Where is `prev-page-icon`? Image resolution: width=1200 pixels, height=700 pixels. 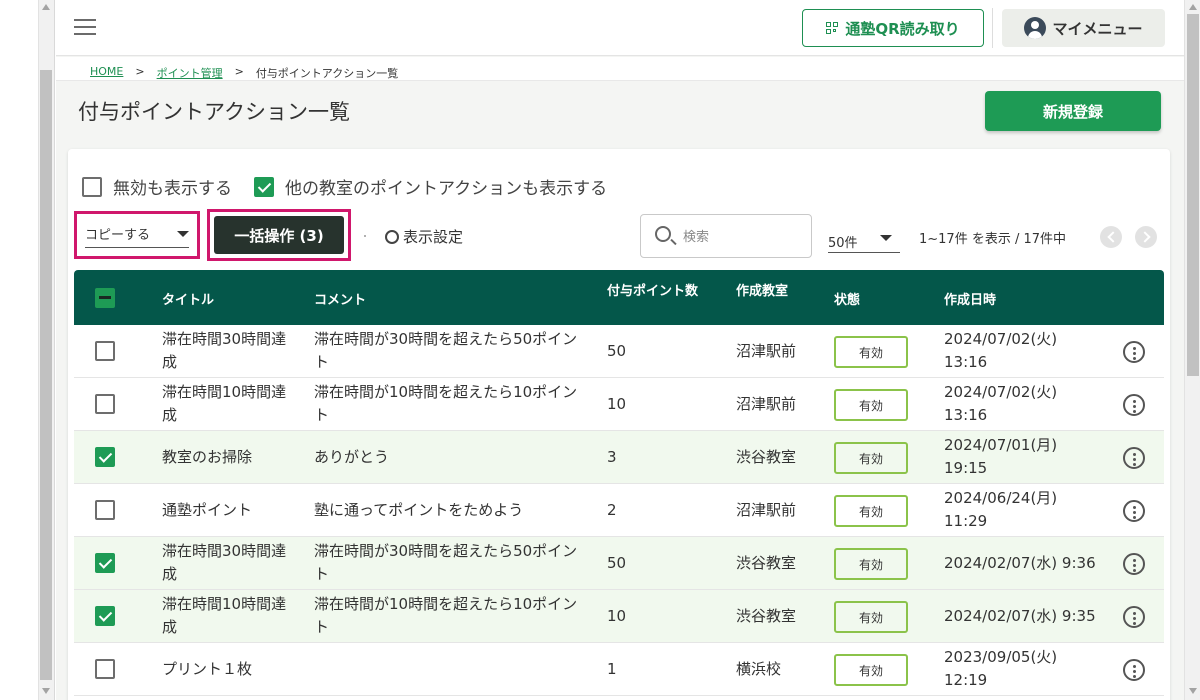 prev-page-icon is located at coordinates (1111, 237).